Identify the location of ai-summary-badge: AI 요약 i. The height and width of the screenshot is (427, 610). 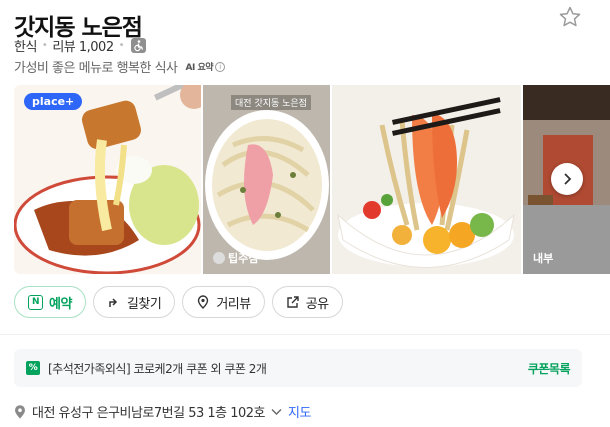
(206, 66).